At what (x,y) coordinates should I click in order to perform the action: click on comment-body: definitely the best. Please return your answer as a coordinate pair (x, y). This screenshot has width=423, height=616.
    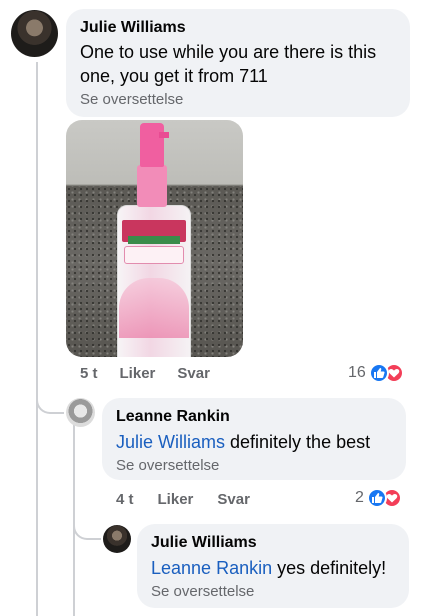
    Looking at the image, I should click on (298, 442).